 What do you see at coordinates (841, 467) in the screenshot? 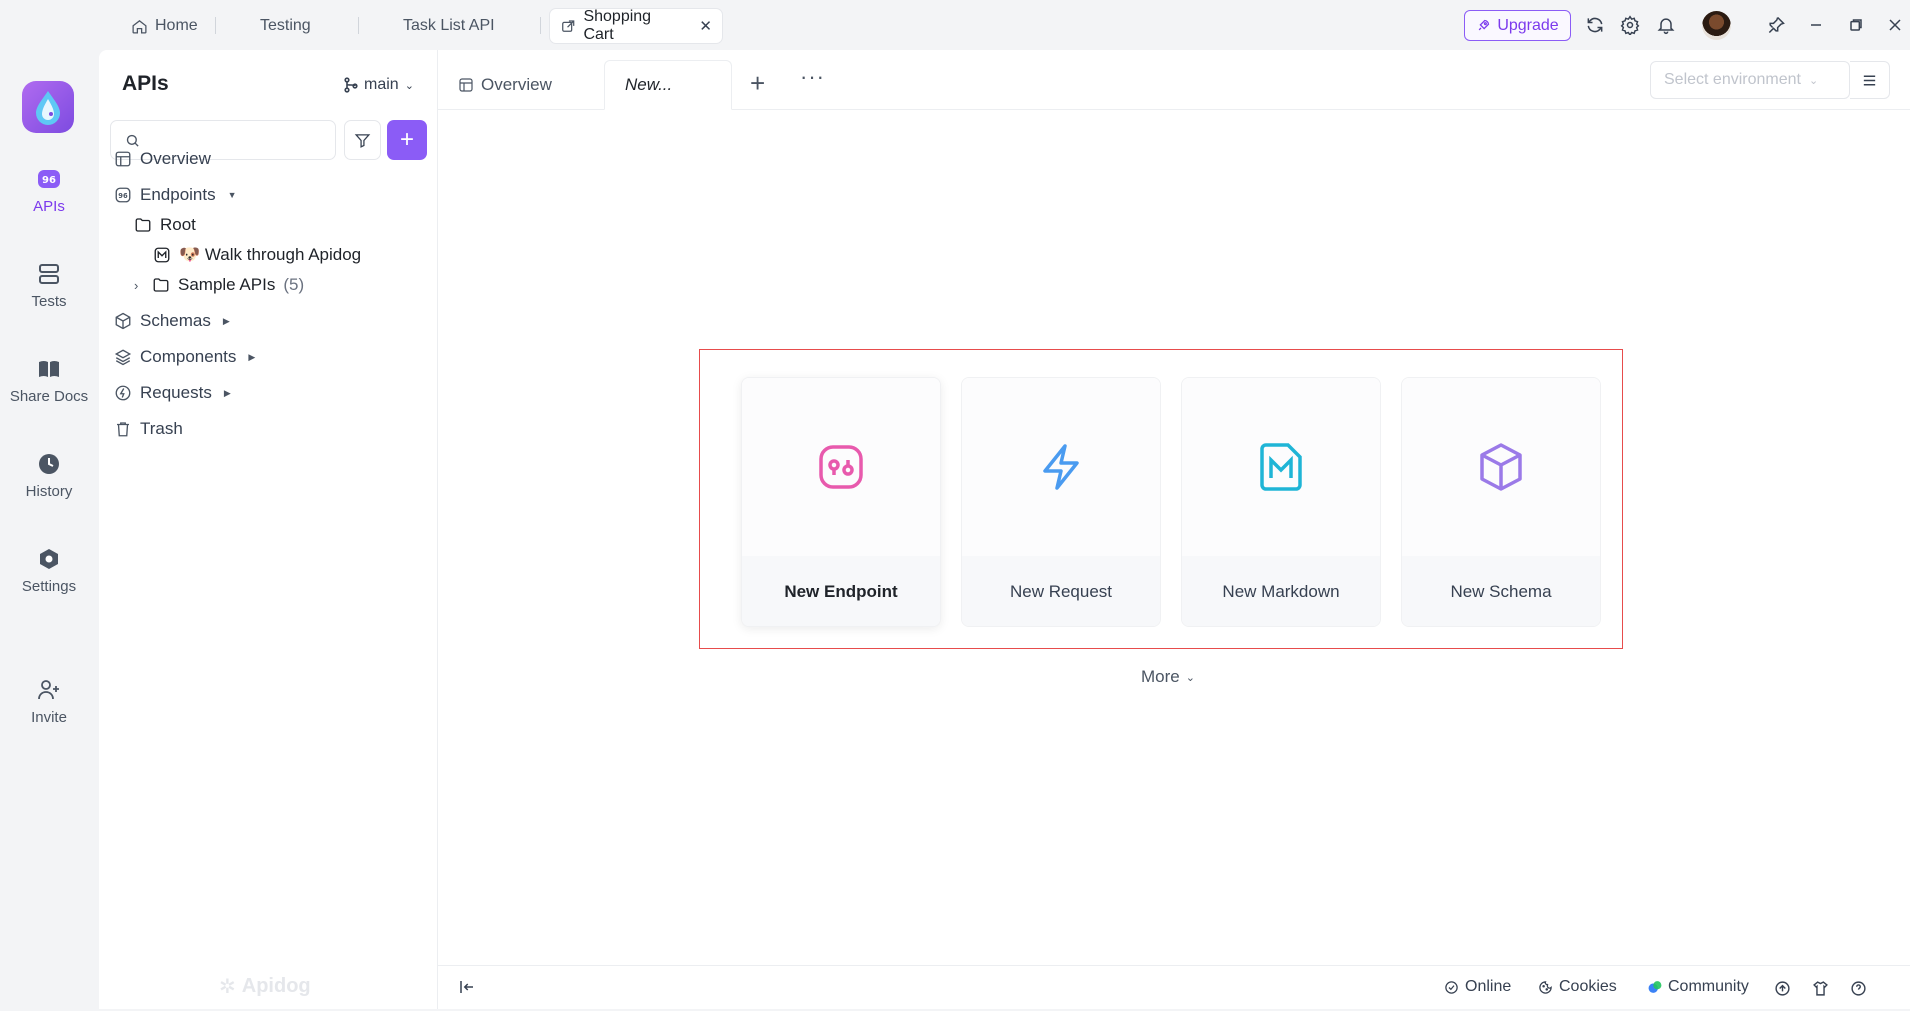
I see `endpoint-icon` at bounding box center [841, 467].